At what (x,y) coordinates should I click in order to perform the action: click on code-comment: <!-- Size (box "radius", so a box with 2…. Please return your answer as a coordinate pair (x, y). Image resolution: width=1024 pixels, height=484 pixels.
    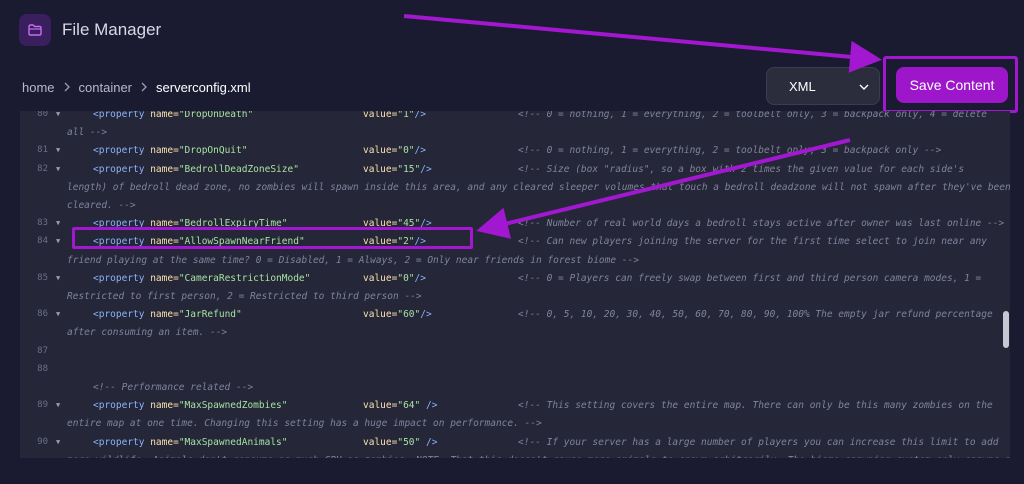
    Looking at the image, I should click on (741, 169).